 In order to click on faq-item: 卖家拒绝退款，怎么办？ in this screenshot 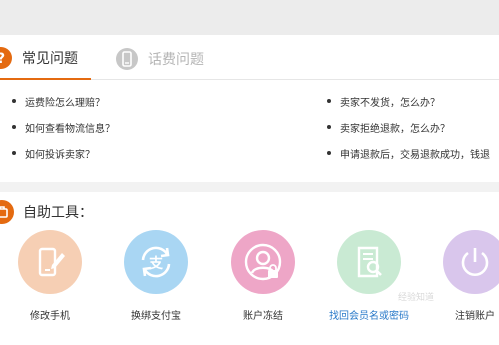, I will do `click(408, 127)`.